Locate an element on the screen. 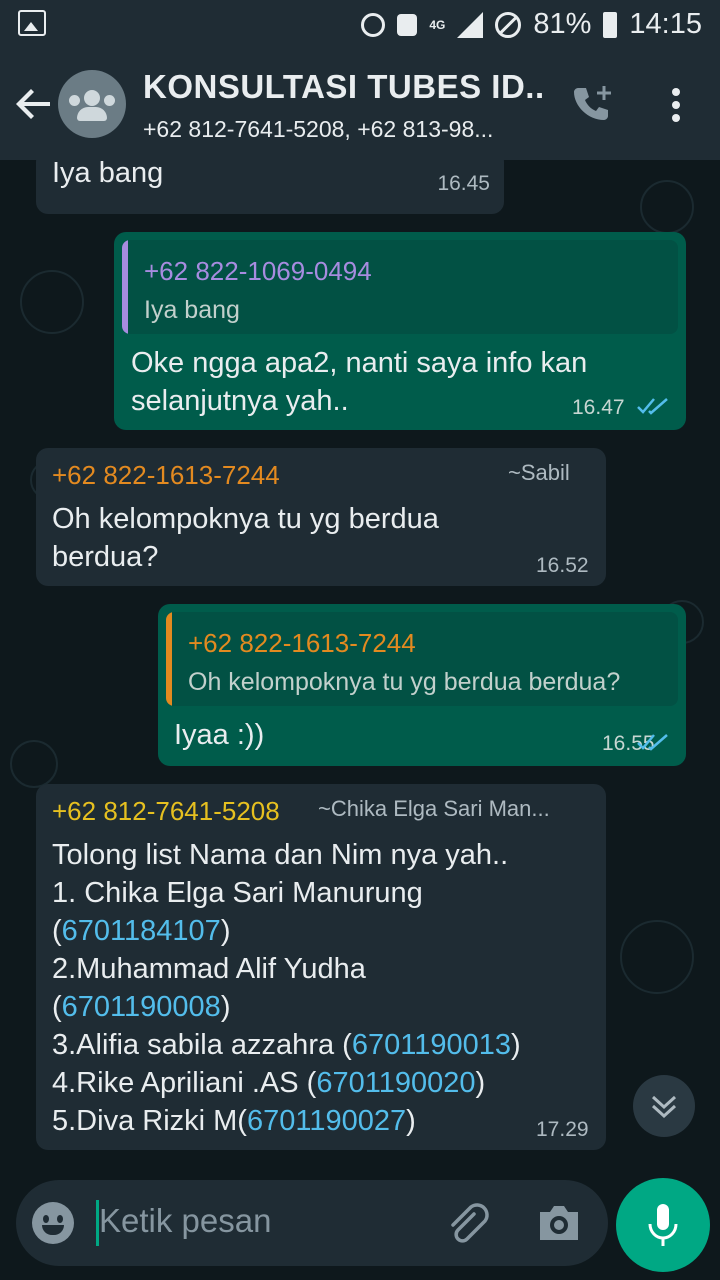 The image size is (720, 1280). phone-link: 6701190027 is located at coordinates (326, 1121).